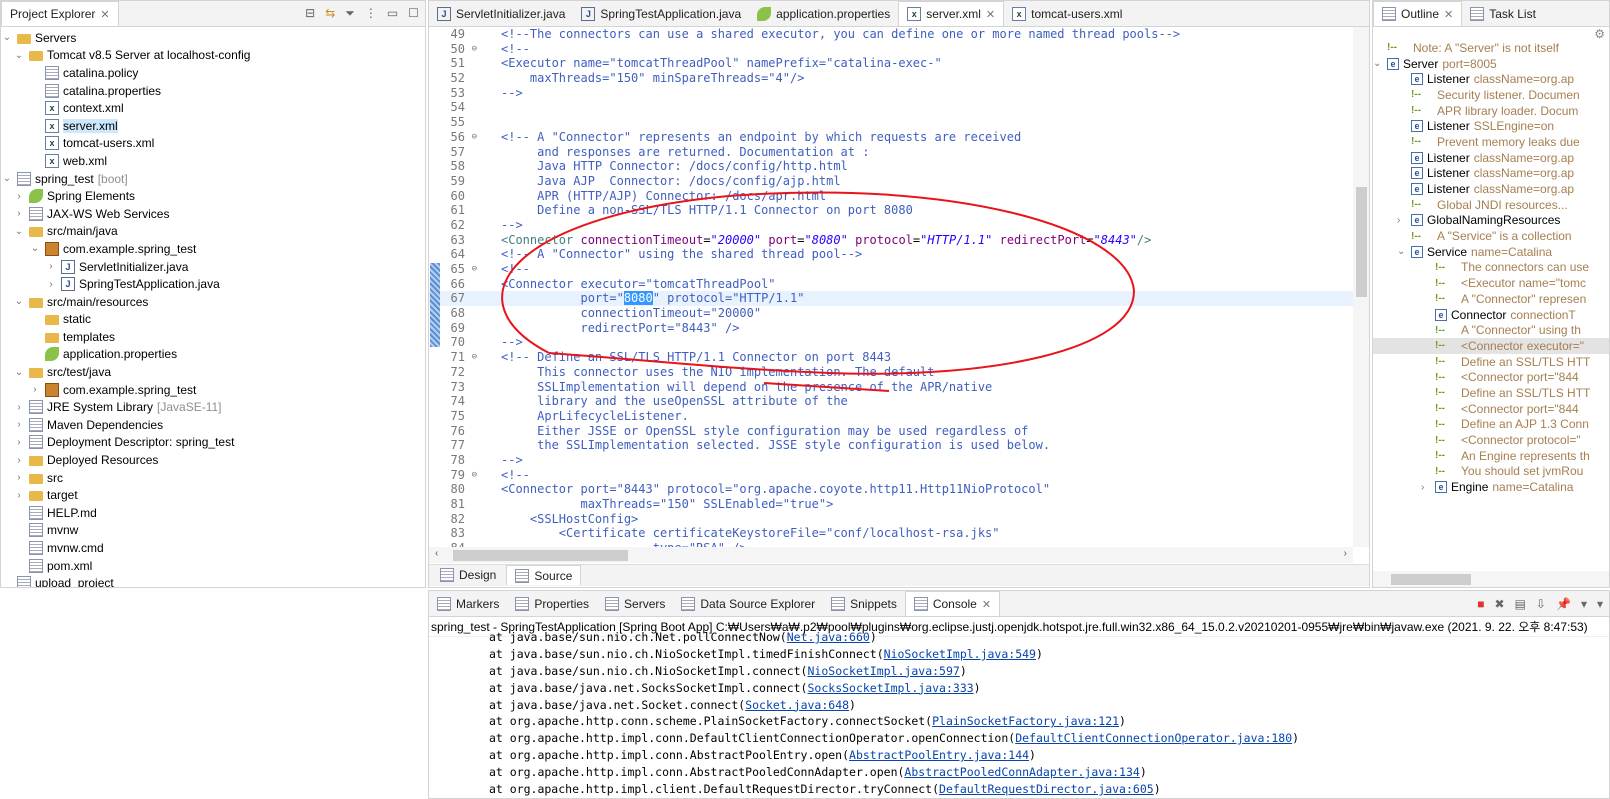 Image resolution: width=1610 pixels, height=799 pixels. I want to click on tree-item: ⌄ Servers, so click(213, 38).